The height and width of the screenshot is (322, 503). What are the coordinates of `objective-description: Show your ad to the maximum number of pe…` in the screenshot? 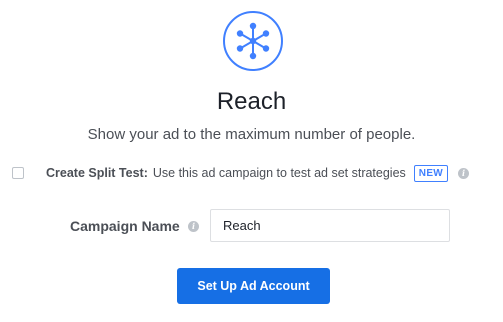 It's located at (251, 134).